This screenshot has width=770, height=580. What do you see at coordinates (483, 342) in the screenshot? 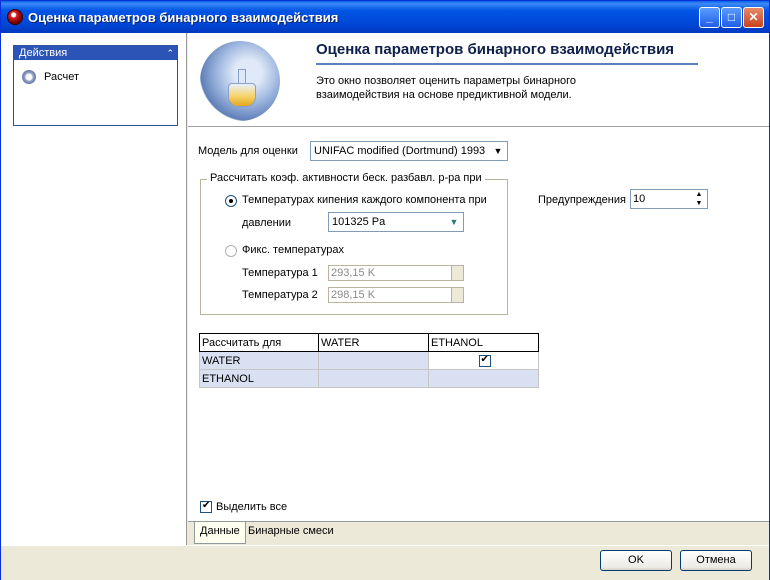
I see `grid-col-header: ETHANOL` at bounding box center [483, 342].